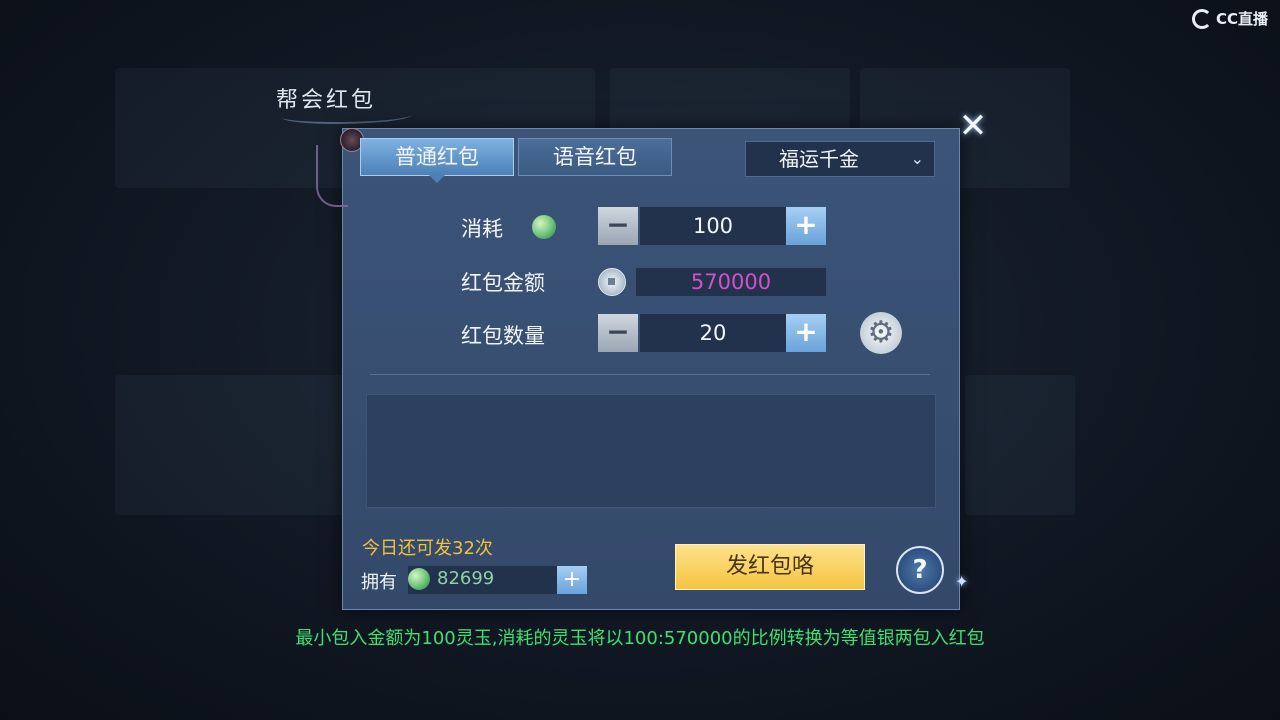  Describe the element at coordinates (806, 333) in the screenshot. I see `count-increase-button: +` at that location.